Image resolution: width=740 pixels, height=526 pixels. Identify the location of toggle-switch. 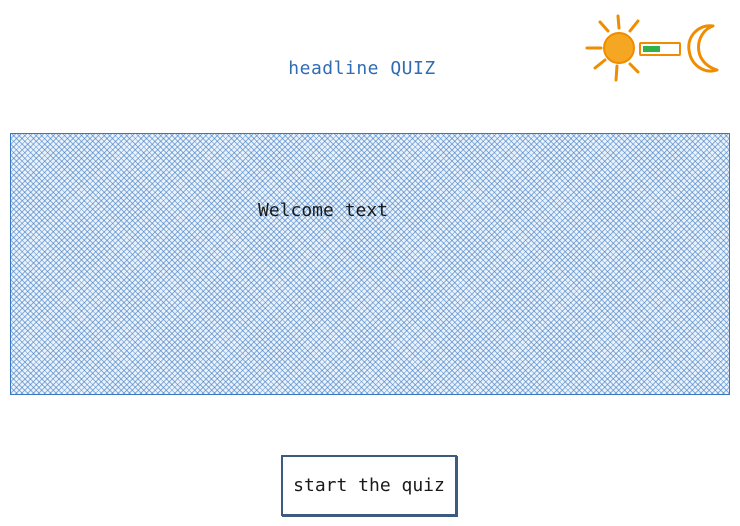
(660, 49).